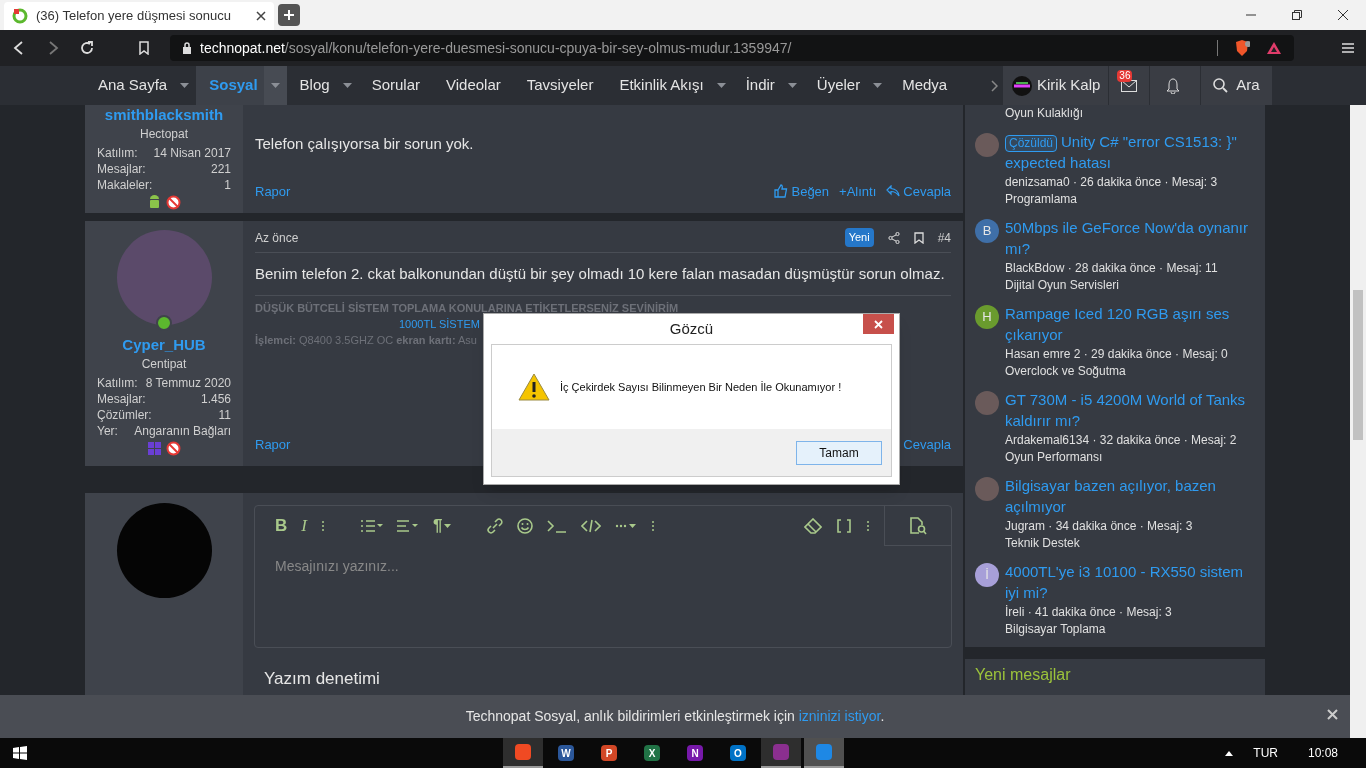  Describe the element at coordinates (921, 85) in the screenshot. I see `nav-tab: Medya` at that location.